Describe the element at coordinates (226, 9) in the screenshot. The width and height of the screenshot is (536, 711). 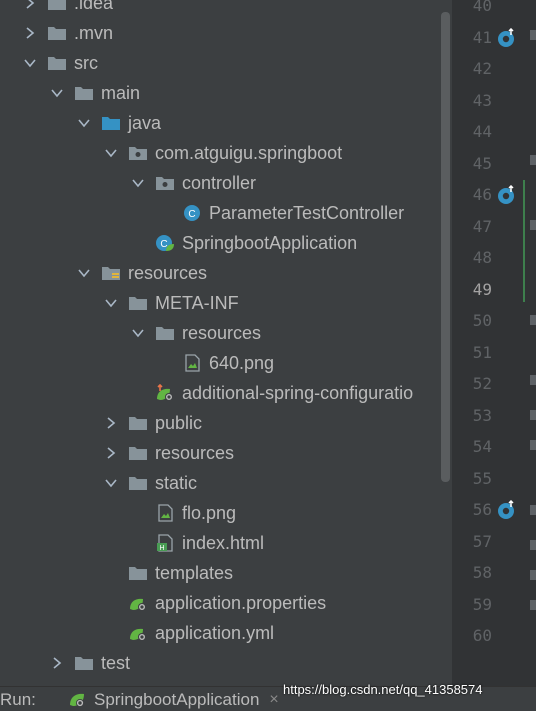
I see `tree-node--idea: .idea` at that location.